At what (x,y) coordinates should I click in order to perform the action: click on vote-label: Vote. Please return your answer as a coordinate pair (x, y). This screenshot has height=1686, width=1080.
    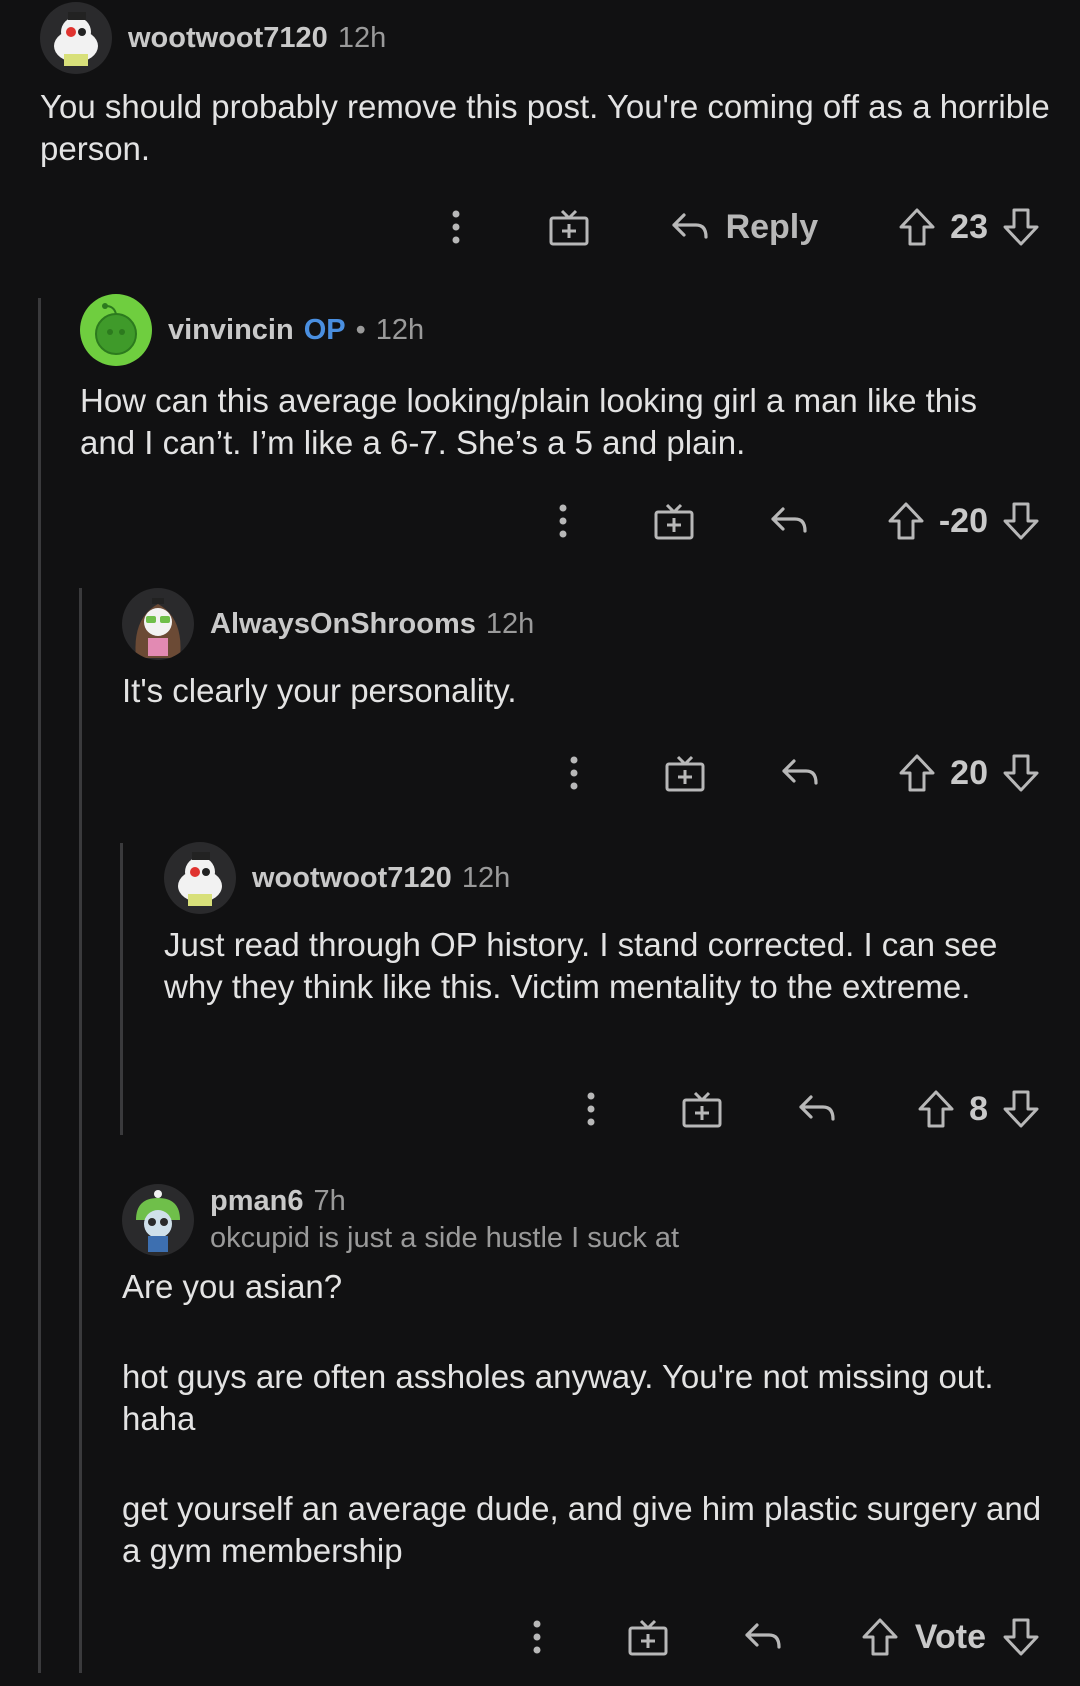
    Looking at the image, I should click on (950, 1636).